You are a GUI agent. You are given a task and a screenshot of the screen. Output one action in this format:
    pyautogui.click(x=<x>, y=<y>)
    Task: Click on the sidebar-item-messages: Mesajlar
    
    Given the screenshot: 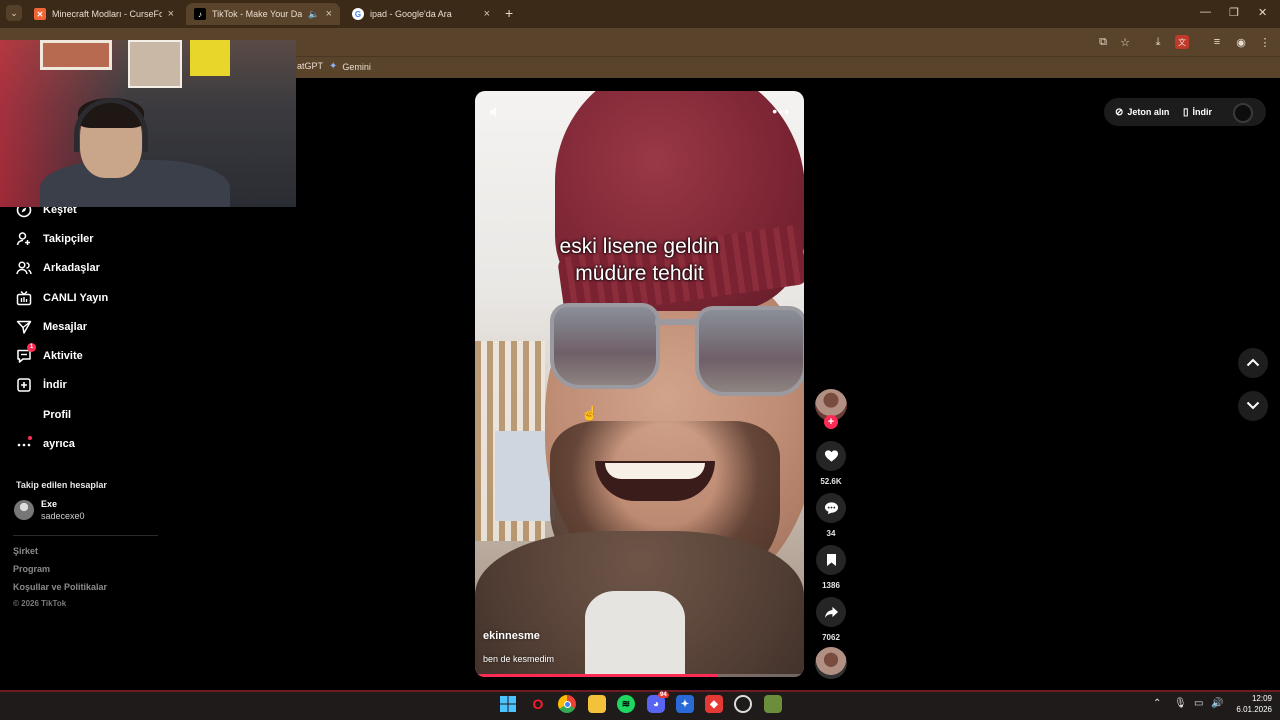 What is the action you would take?
    pyautogui.click(x=50, y=327)
    